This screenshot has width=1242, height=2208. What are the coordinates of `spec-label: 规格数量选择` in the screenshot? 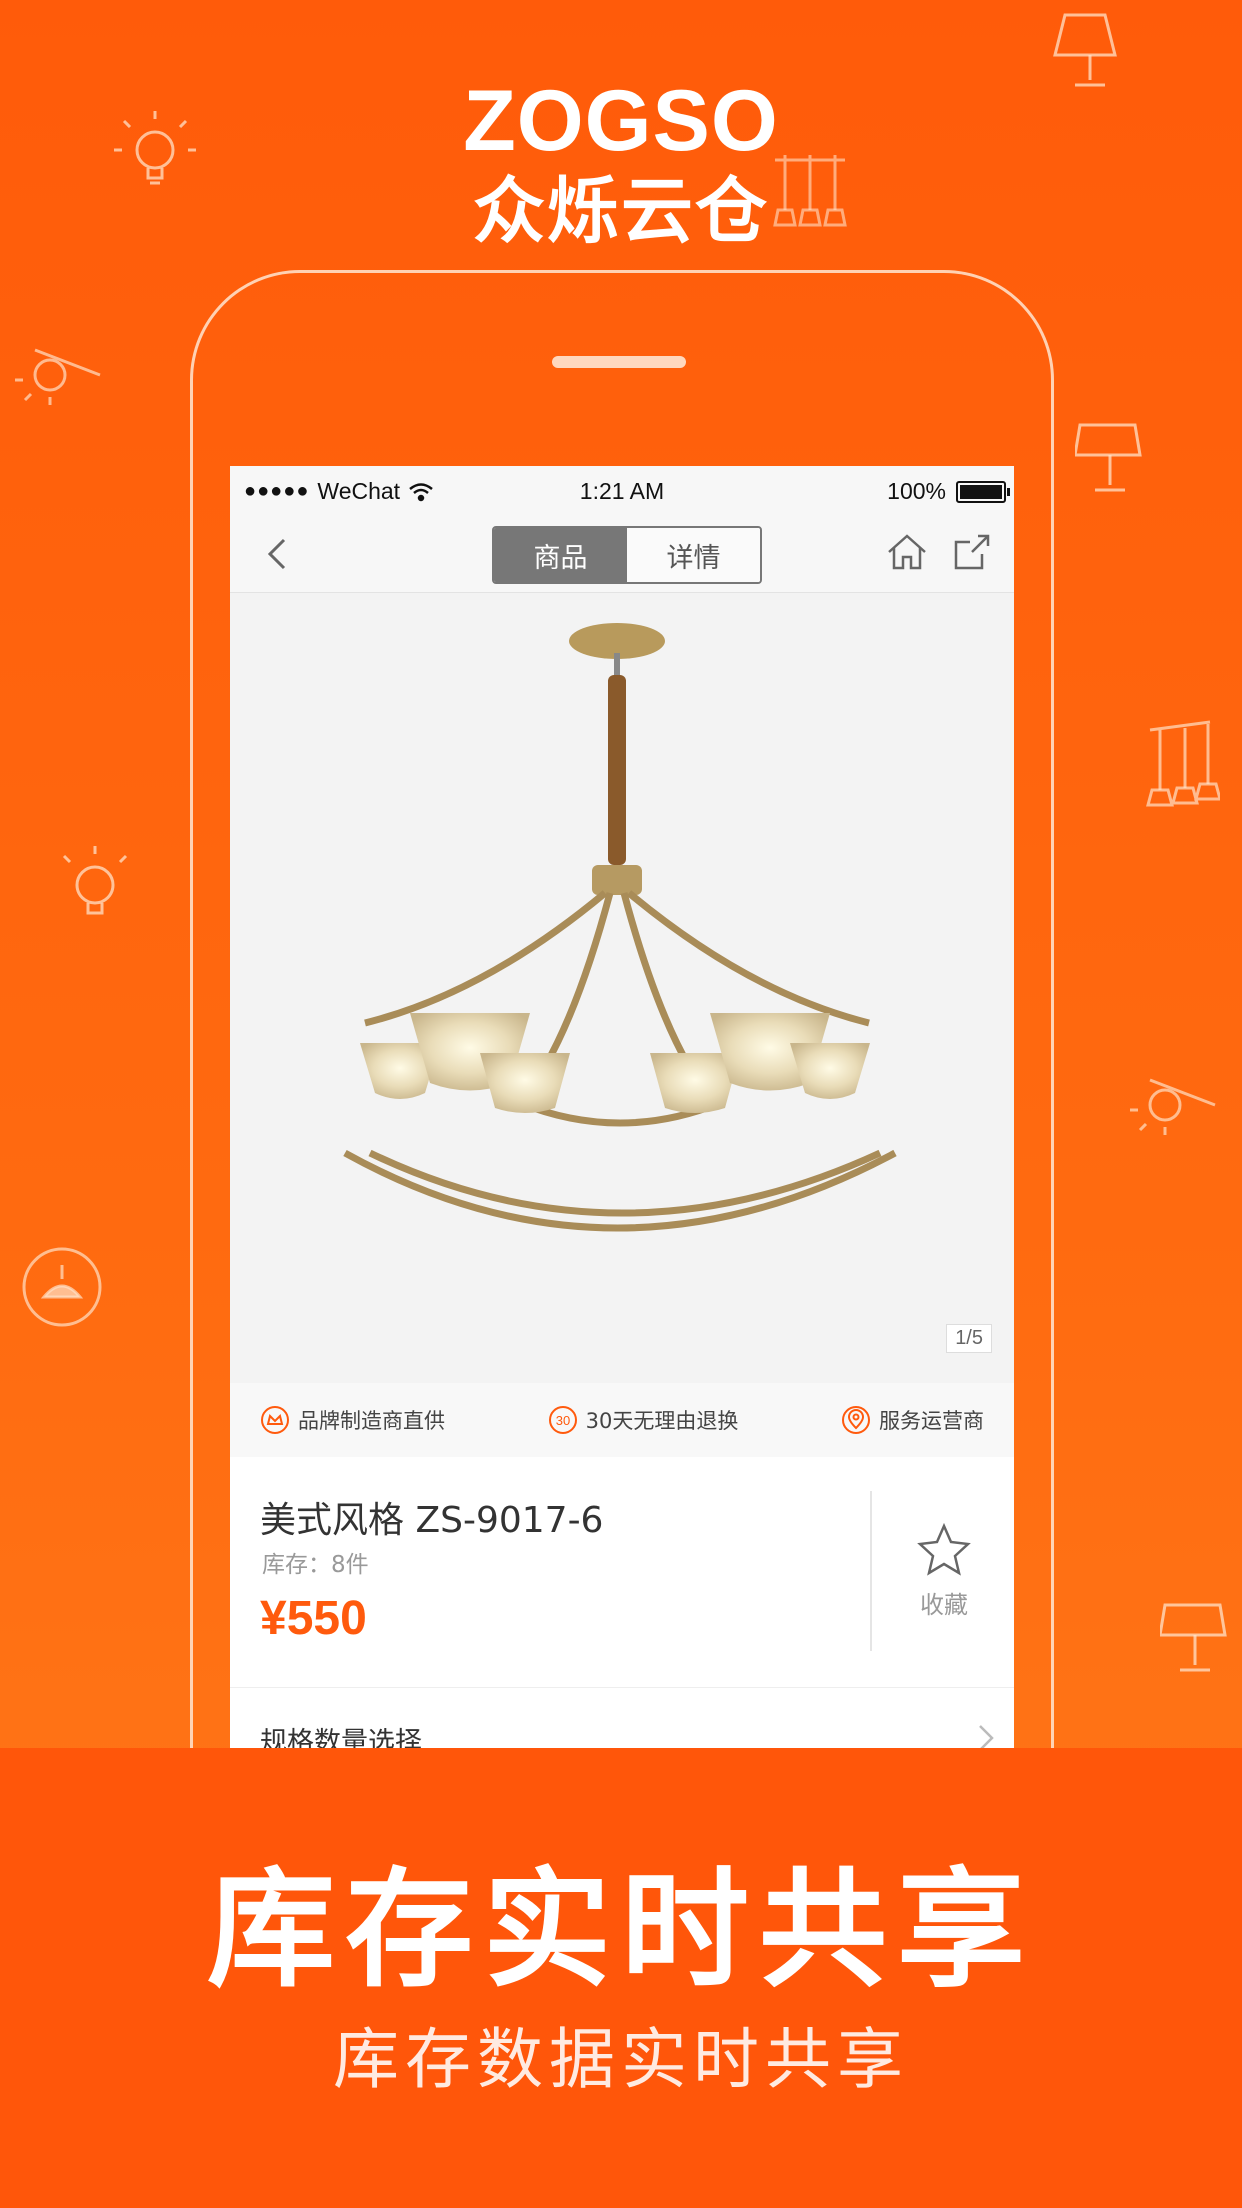 It's located at (341, 1738).